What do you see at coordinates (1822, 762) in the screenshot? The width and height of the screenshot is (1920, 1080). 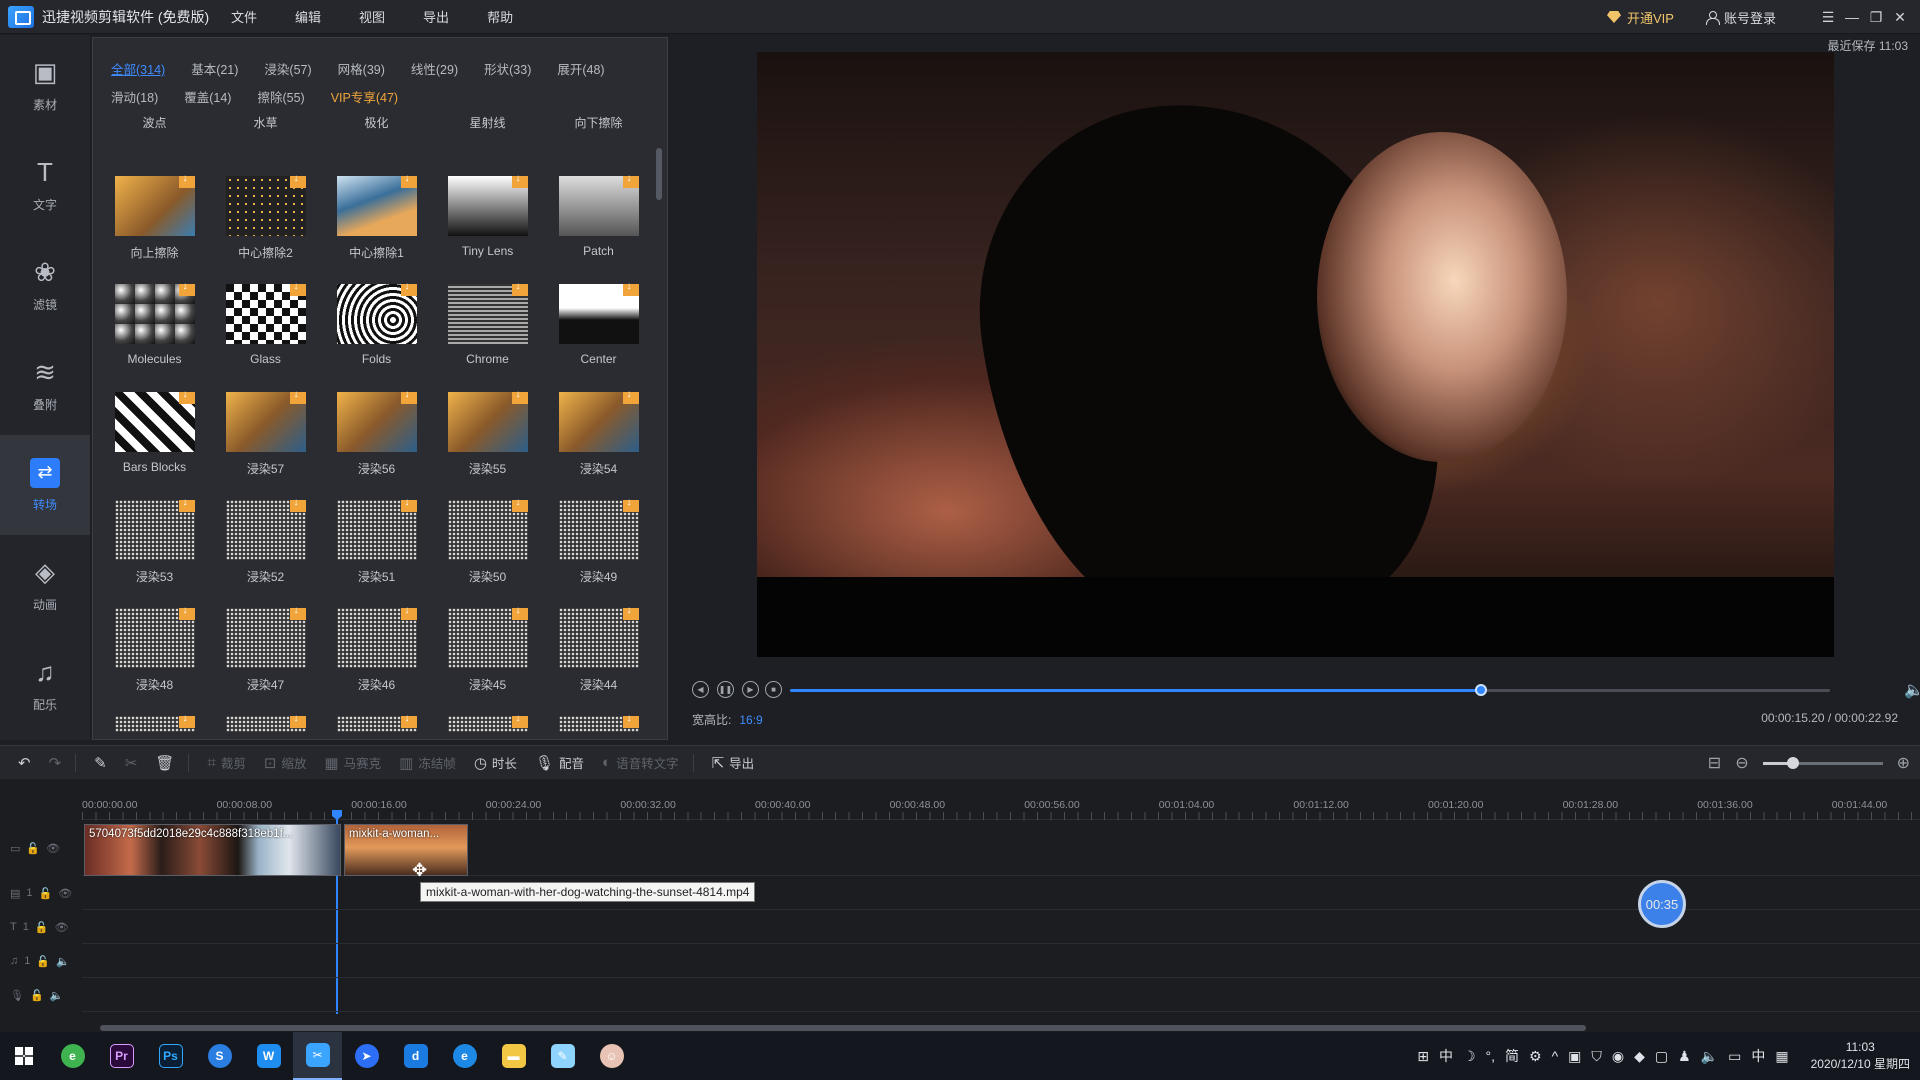 I see `zoom-slider` at bounding box center [1822, 762].